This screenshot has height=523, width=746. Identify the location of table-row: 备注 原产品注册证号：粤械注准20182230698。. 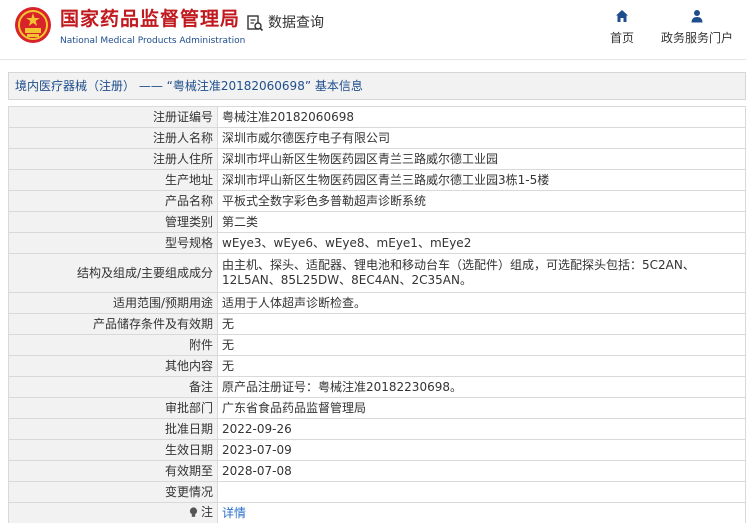
(377, 387).